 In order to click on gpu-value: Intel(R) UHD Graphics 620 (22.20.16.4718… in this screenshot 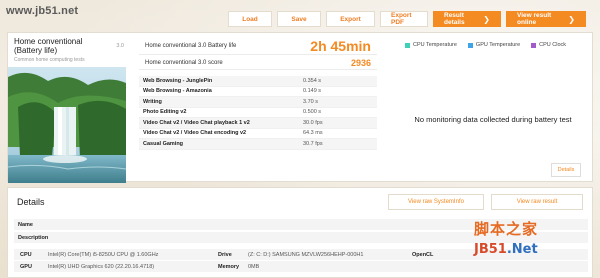, I will do `click(101, 266)`.